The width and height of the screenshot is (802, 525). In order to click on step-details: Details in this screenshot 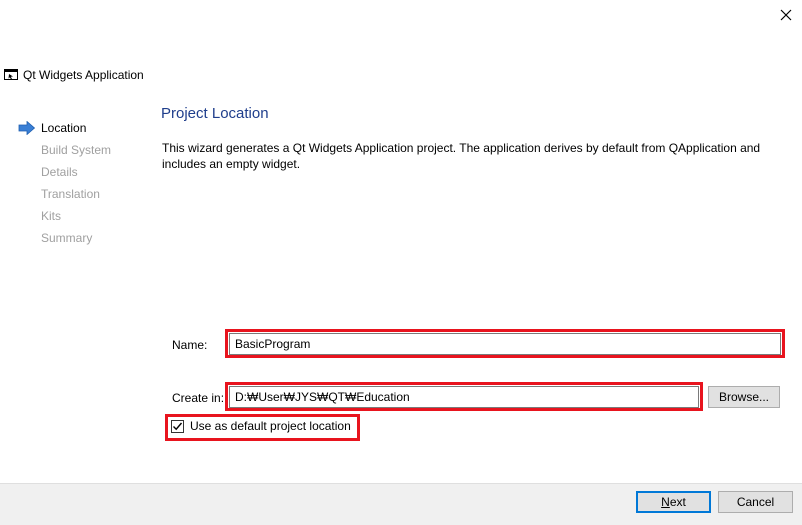, I will do `click(64, 175)`.